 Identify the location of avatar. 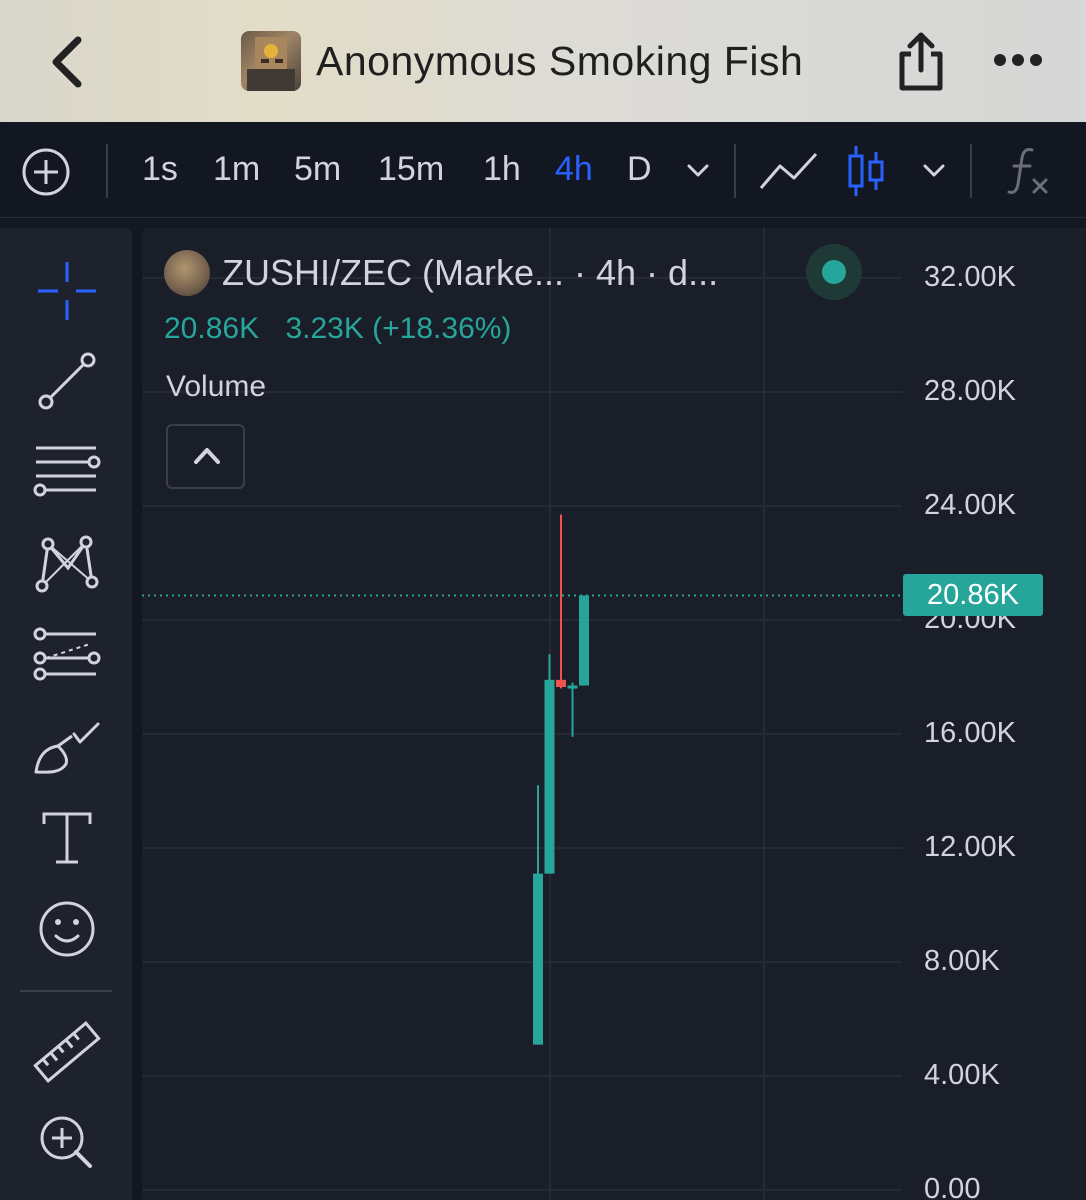
(271, 61).